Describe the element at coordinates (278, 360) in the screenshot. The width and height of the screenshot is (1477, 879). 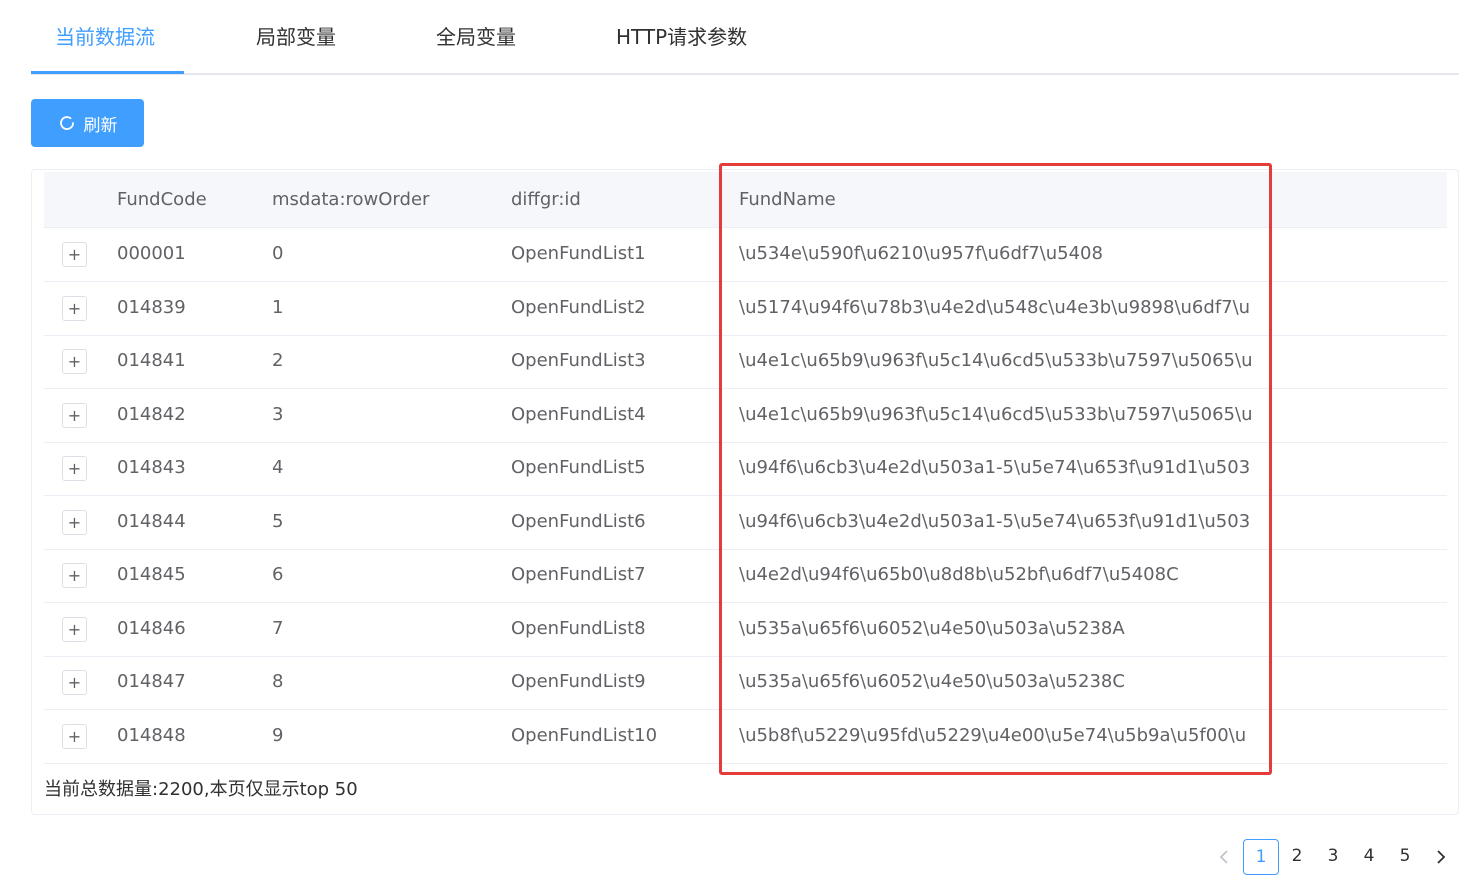
I see `cell-roworder: 2` at that location.